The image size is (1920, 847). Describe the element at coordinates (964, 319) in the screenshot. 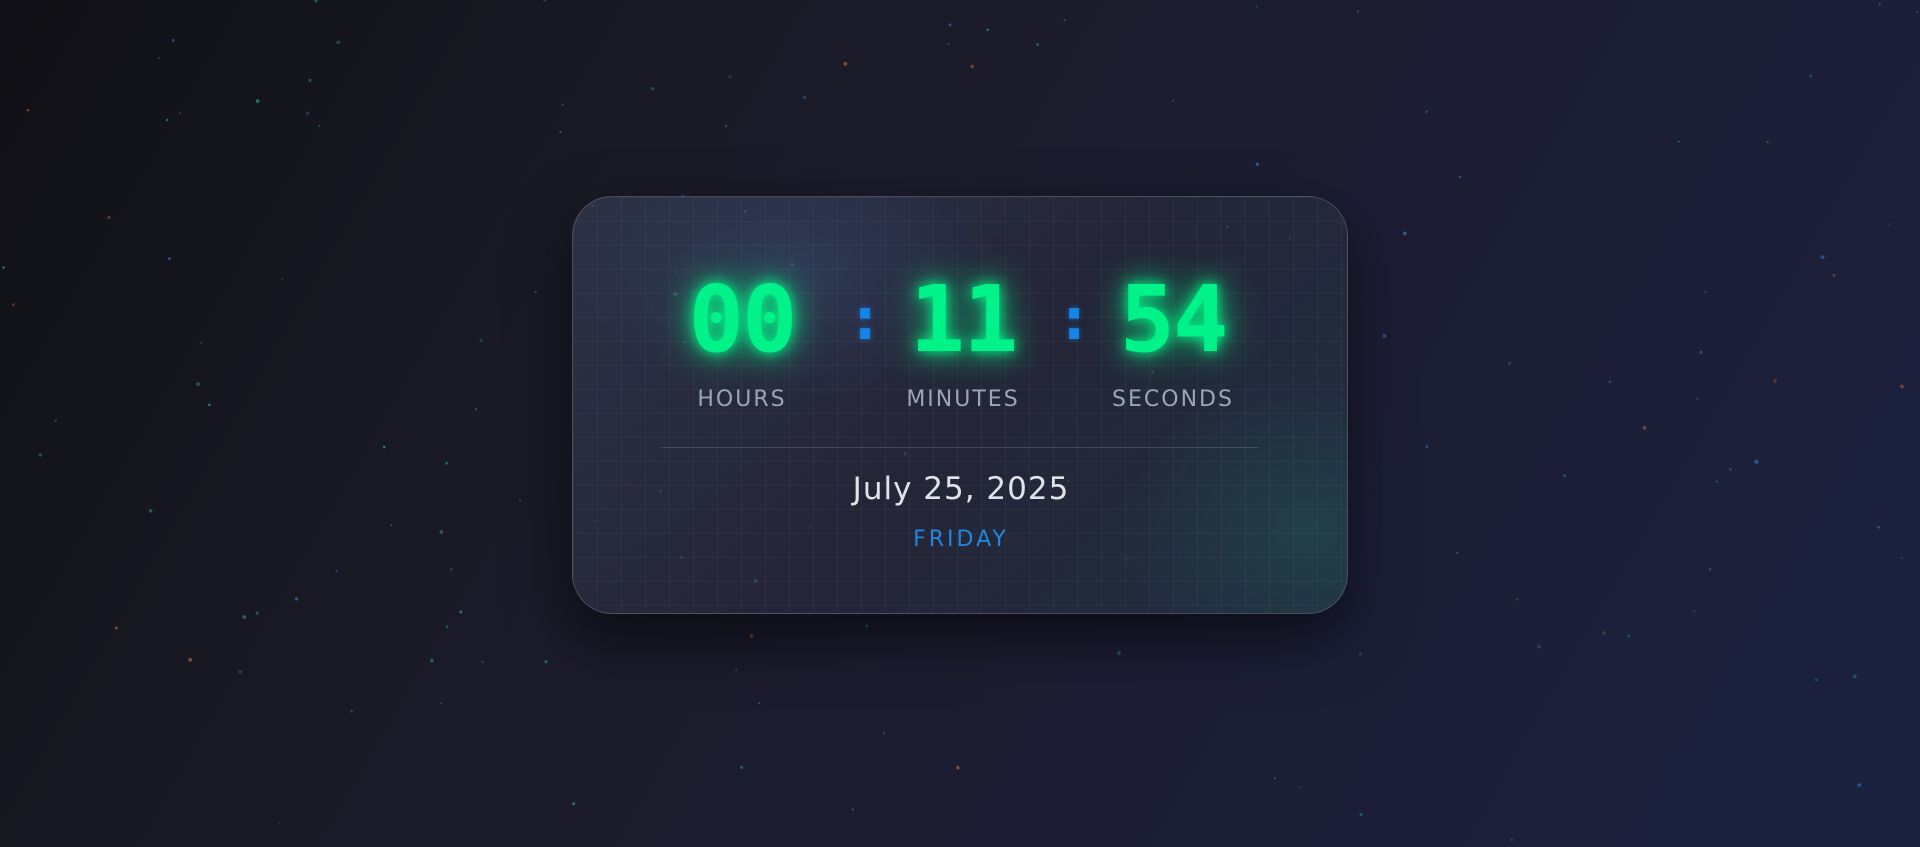

I see `minutes-digits: 11` at that location.